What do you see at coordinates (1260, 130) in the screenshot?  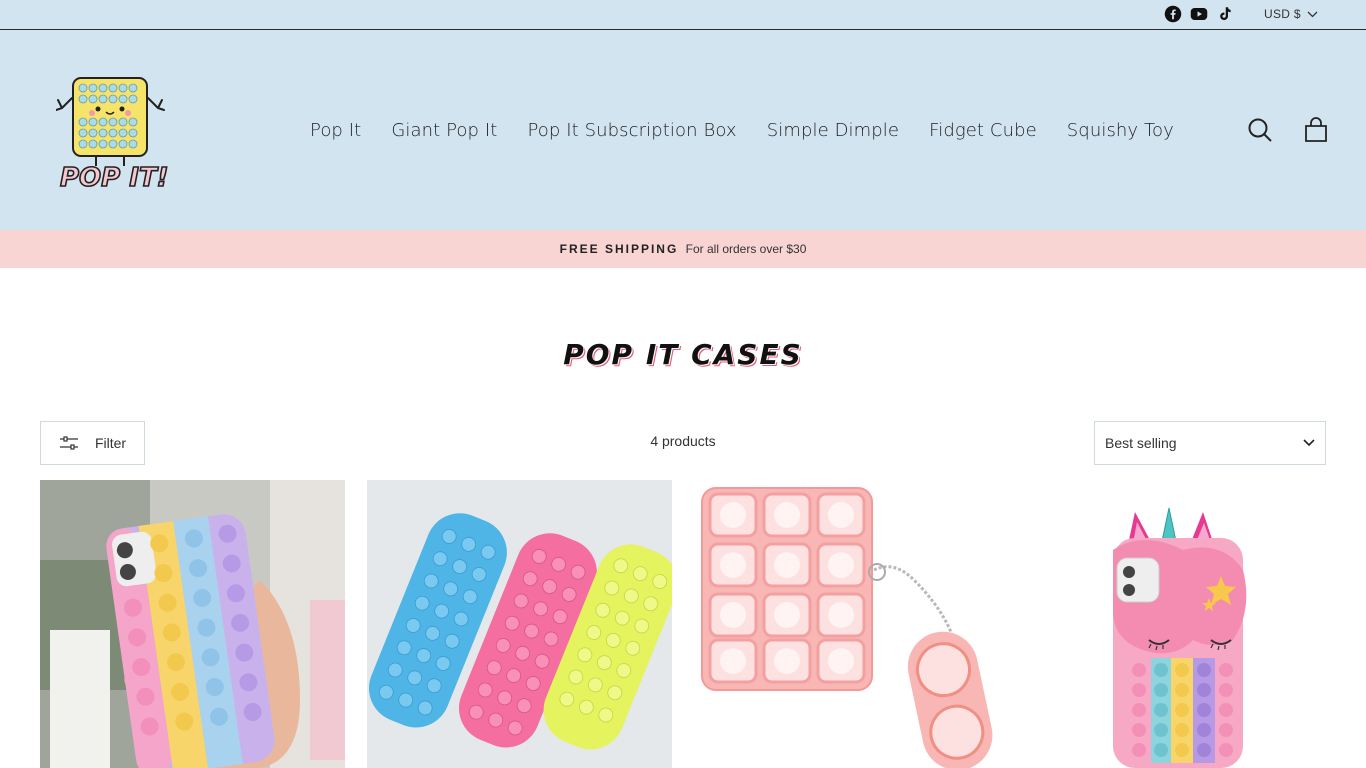 I see `search-icon` at bounding box center [1260, 130].